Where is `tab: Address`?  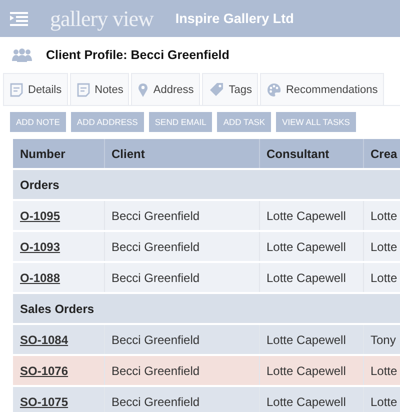
tab: Address is located at coordinates (165, 89).